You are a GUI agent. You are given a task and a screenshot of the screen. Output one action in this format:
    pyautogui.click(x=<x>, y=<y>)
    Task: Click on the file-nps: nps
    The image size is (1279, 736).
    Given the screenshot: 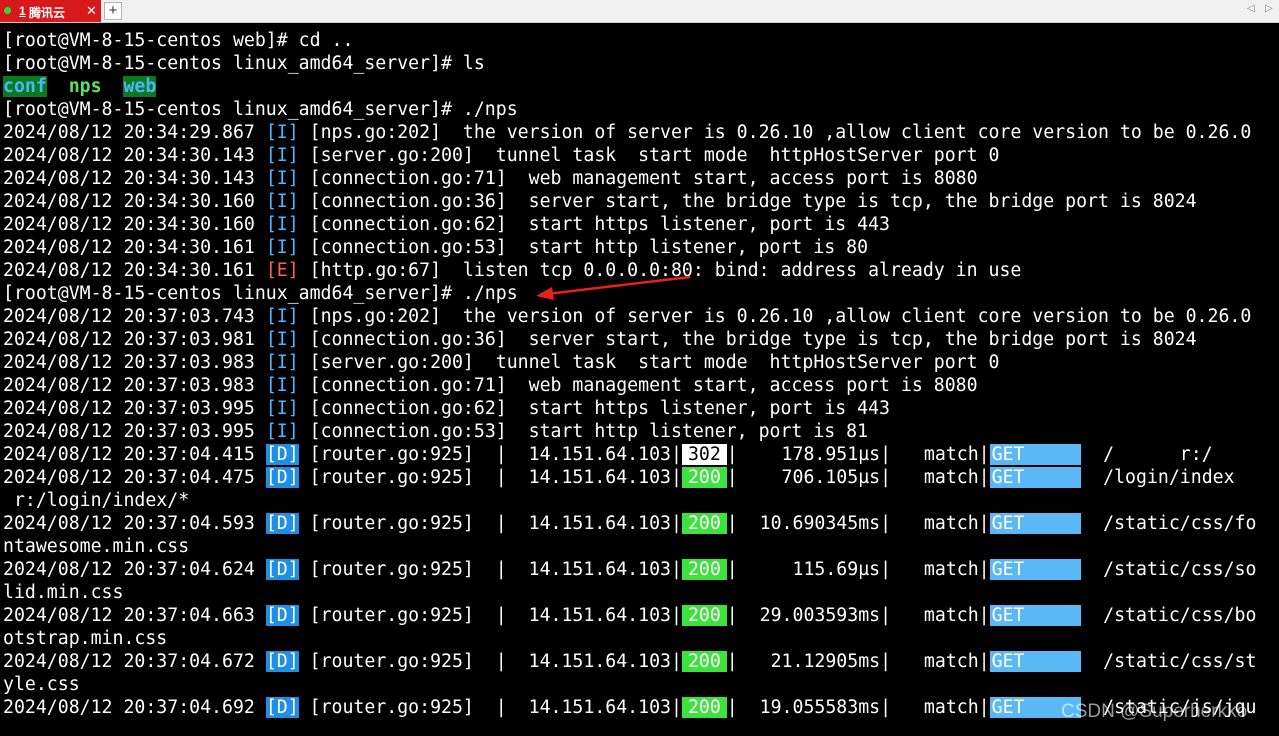 What is the action you would take?
    pyautogui.click(x=85, y=86)
    